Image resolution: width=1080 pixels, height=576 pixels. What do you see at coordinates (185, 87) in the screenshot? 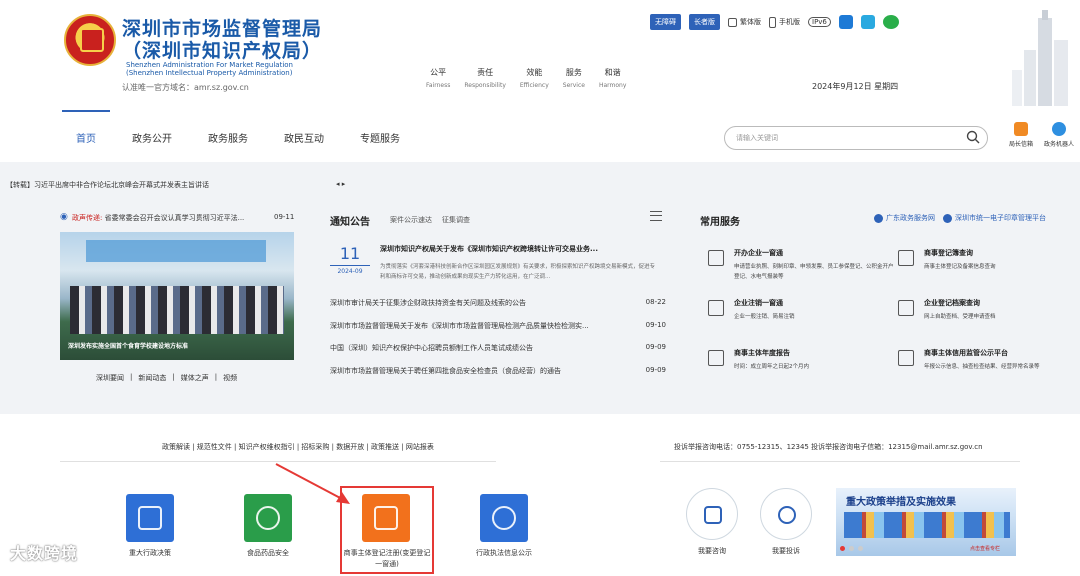
I see `official-domain: 认准唯一官方域名：amr.sz.gov.cn` at bounding box center [185, 87].